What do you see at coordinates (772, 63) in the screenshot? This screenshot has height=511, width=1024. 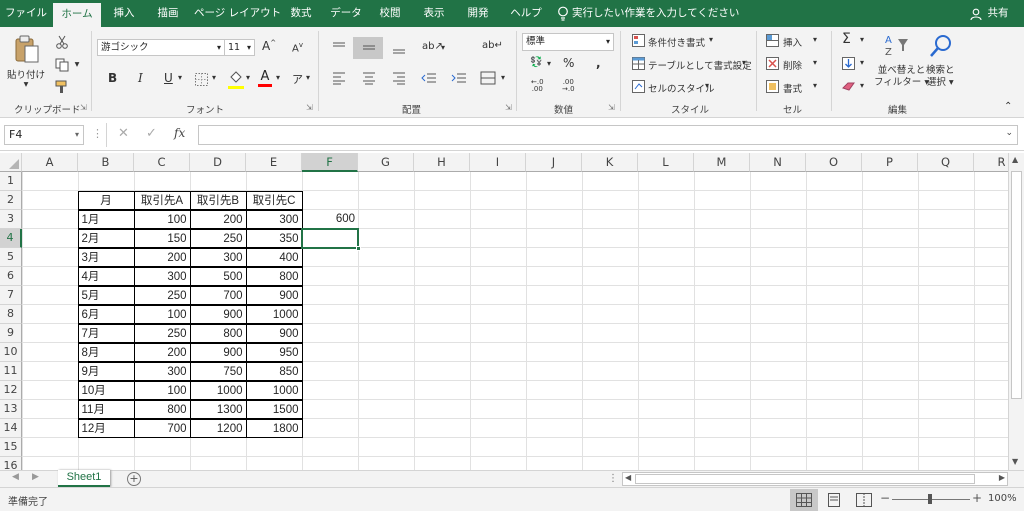 I see `delete-cells-icon` at bounding box center [772, 63].